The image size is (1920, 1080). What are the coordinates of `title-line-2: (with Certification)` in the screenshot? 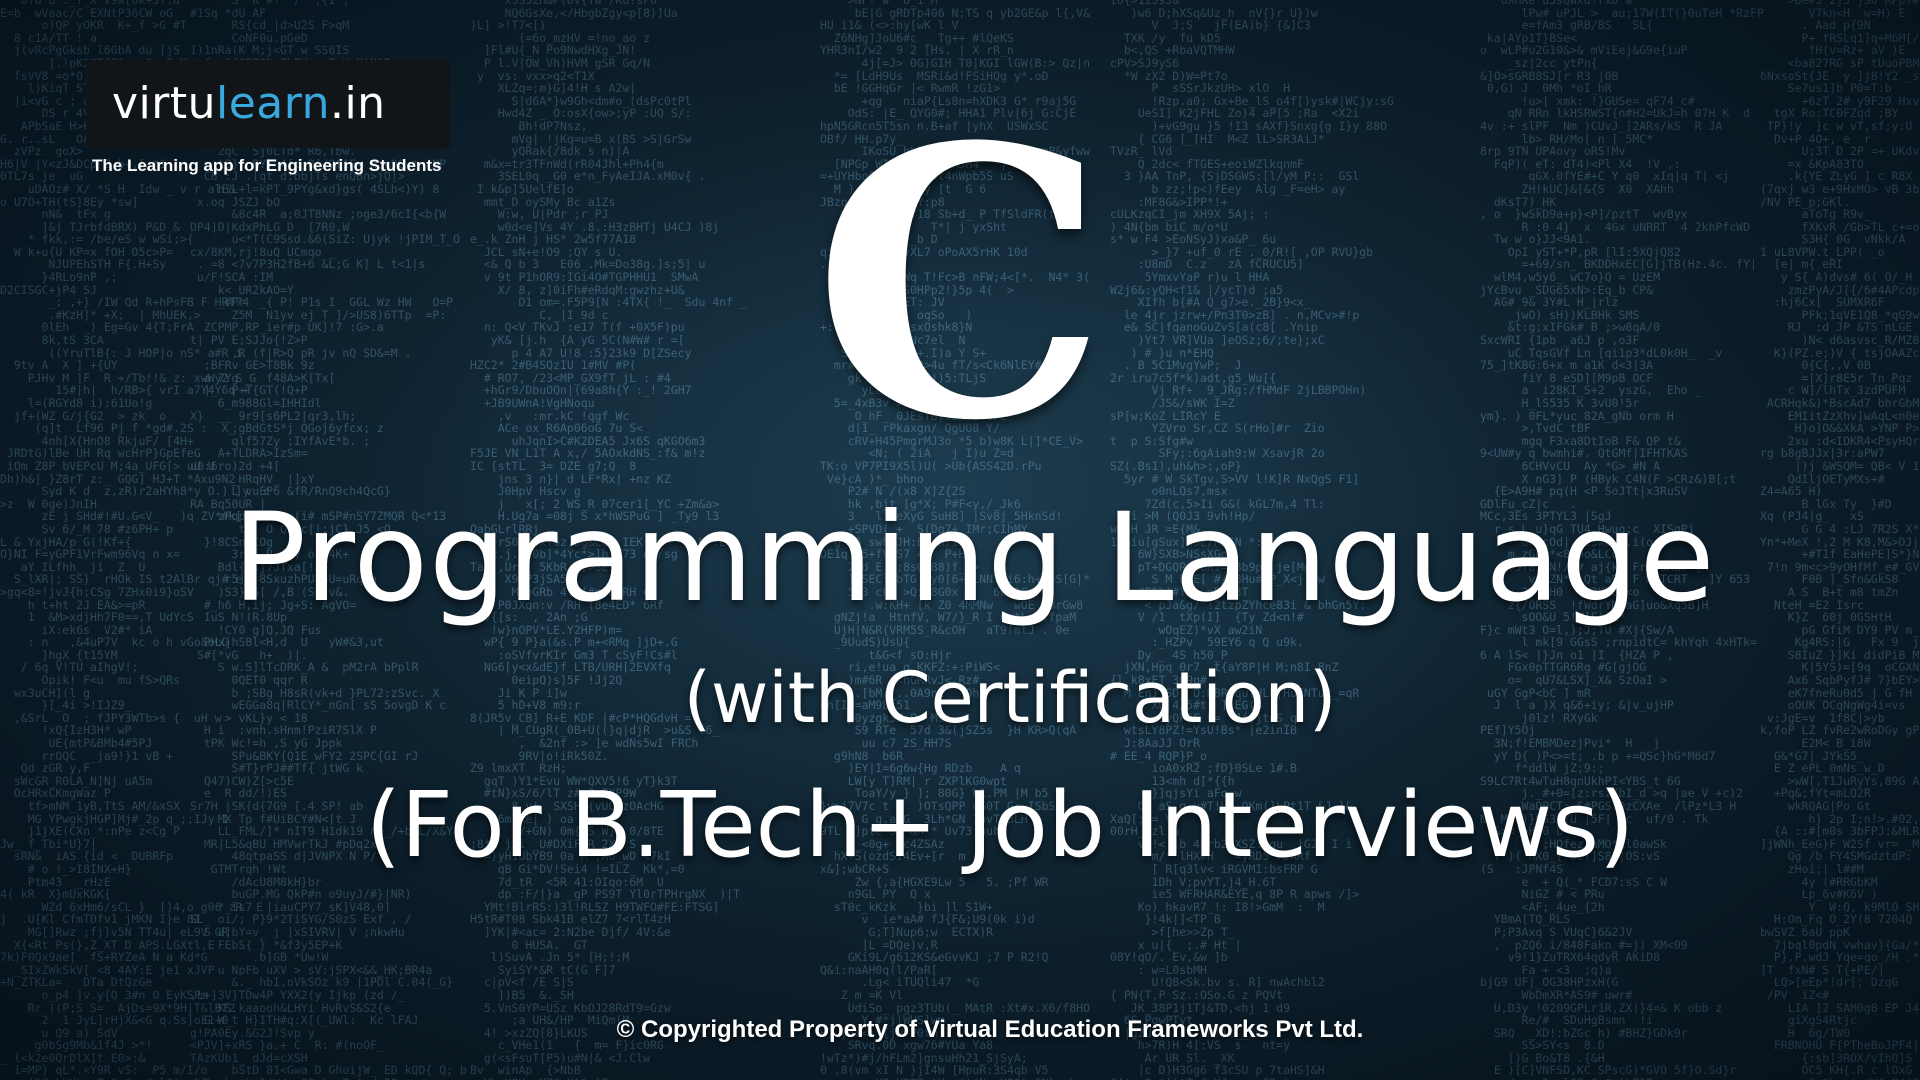 It's located at (1010, 698).